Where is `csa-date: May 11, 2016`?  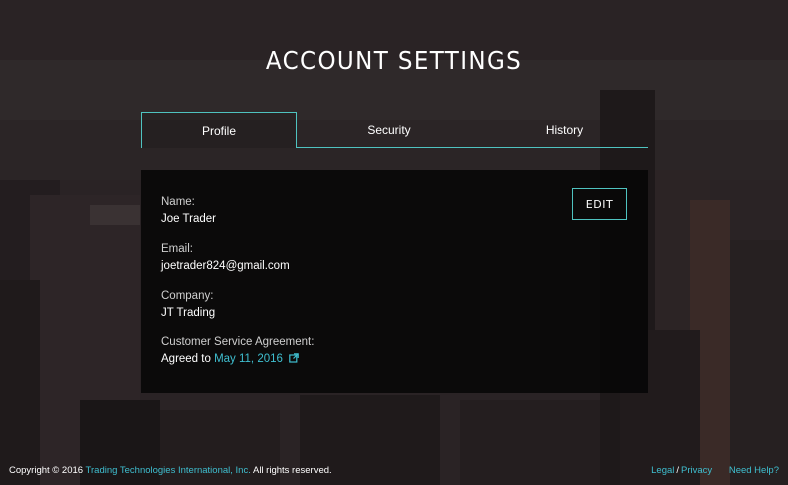 csa-date: May 11, 2016 is located at coordinates (248, 359).